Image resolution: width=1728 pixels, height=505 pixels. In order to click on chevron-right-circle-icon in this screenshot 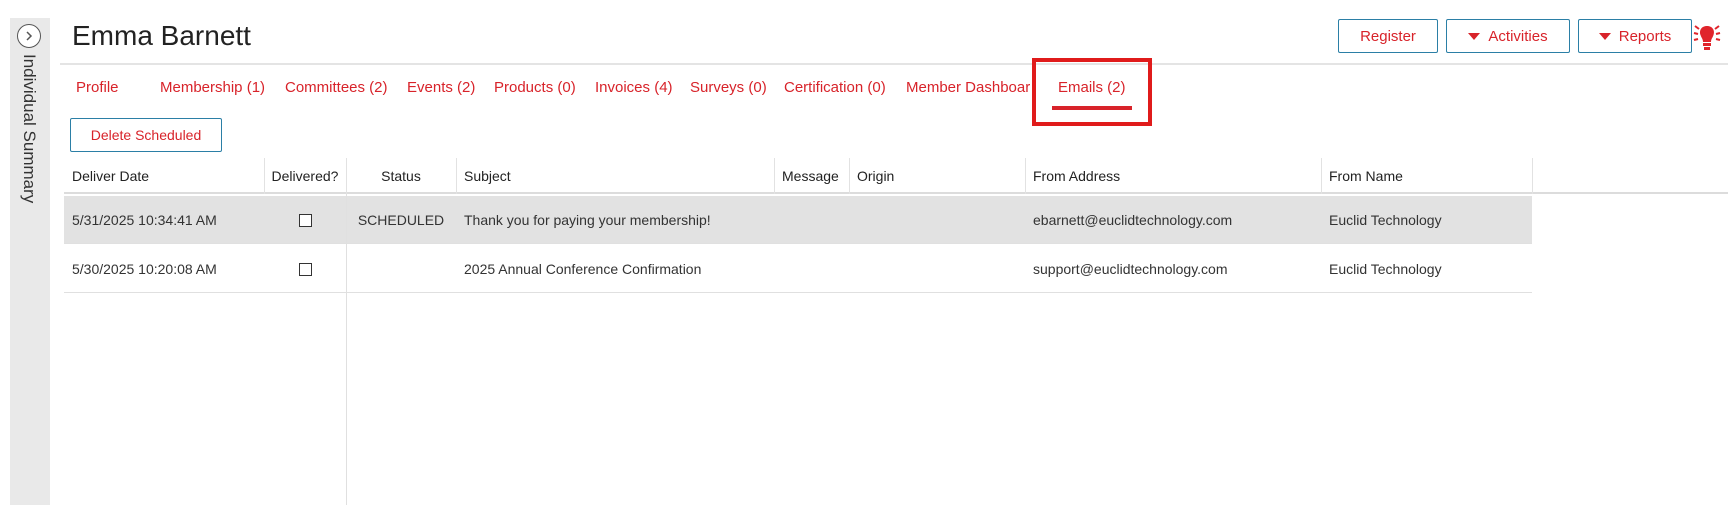, I will do `click(29, 36)`.